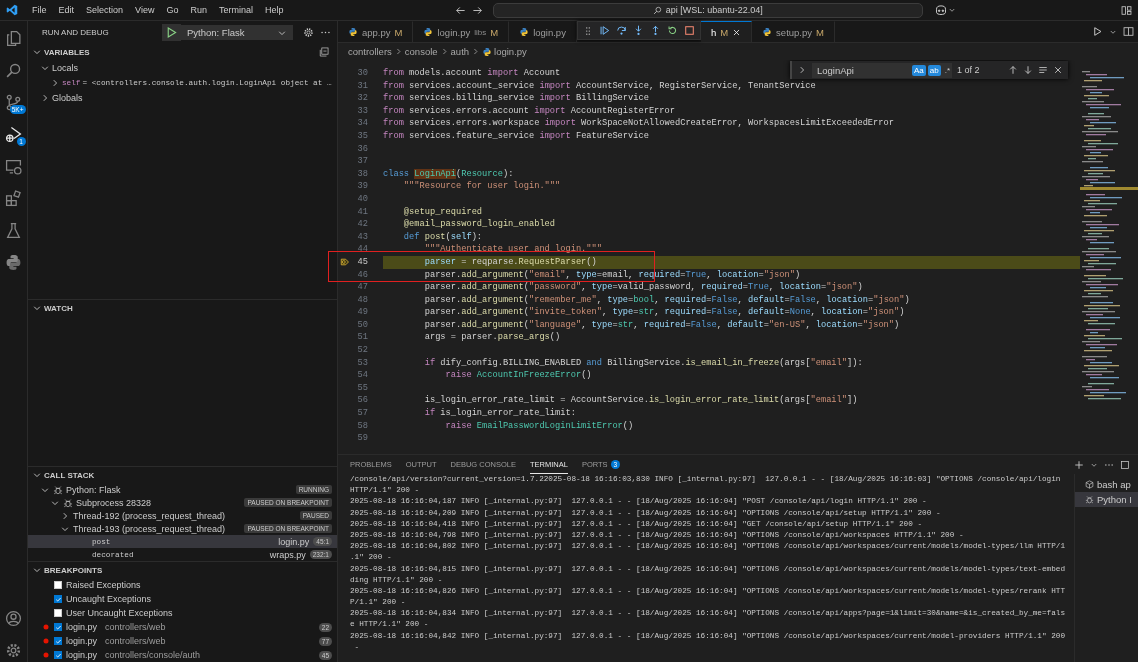 This screenshot has width=1138, height=662. I want to click on breakpoint-label: login.py, so click(82, 627).